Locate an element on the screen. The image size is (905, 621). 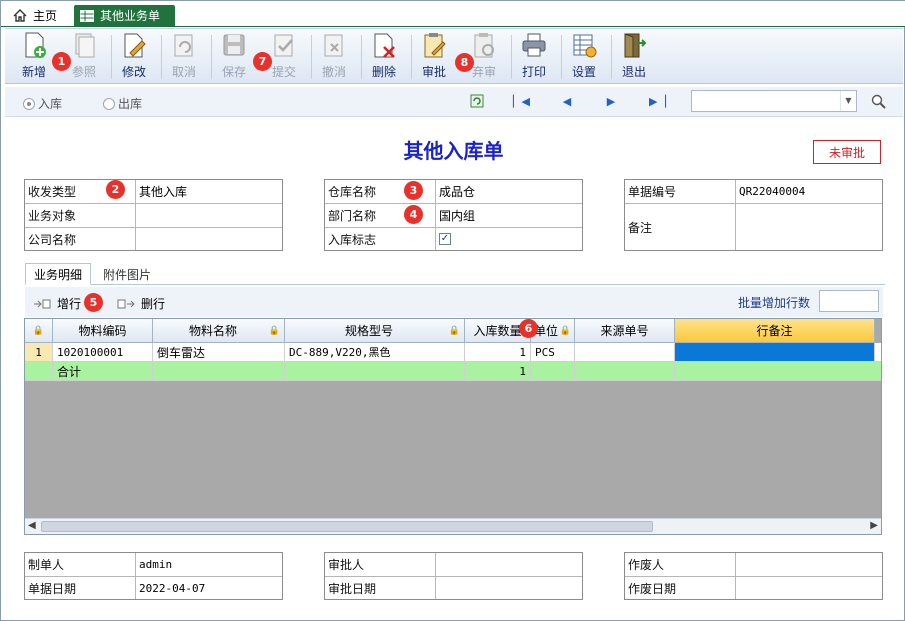
inbound-flag-checkbox: ✓ is located at coordinates (445, 239).